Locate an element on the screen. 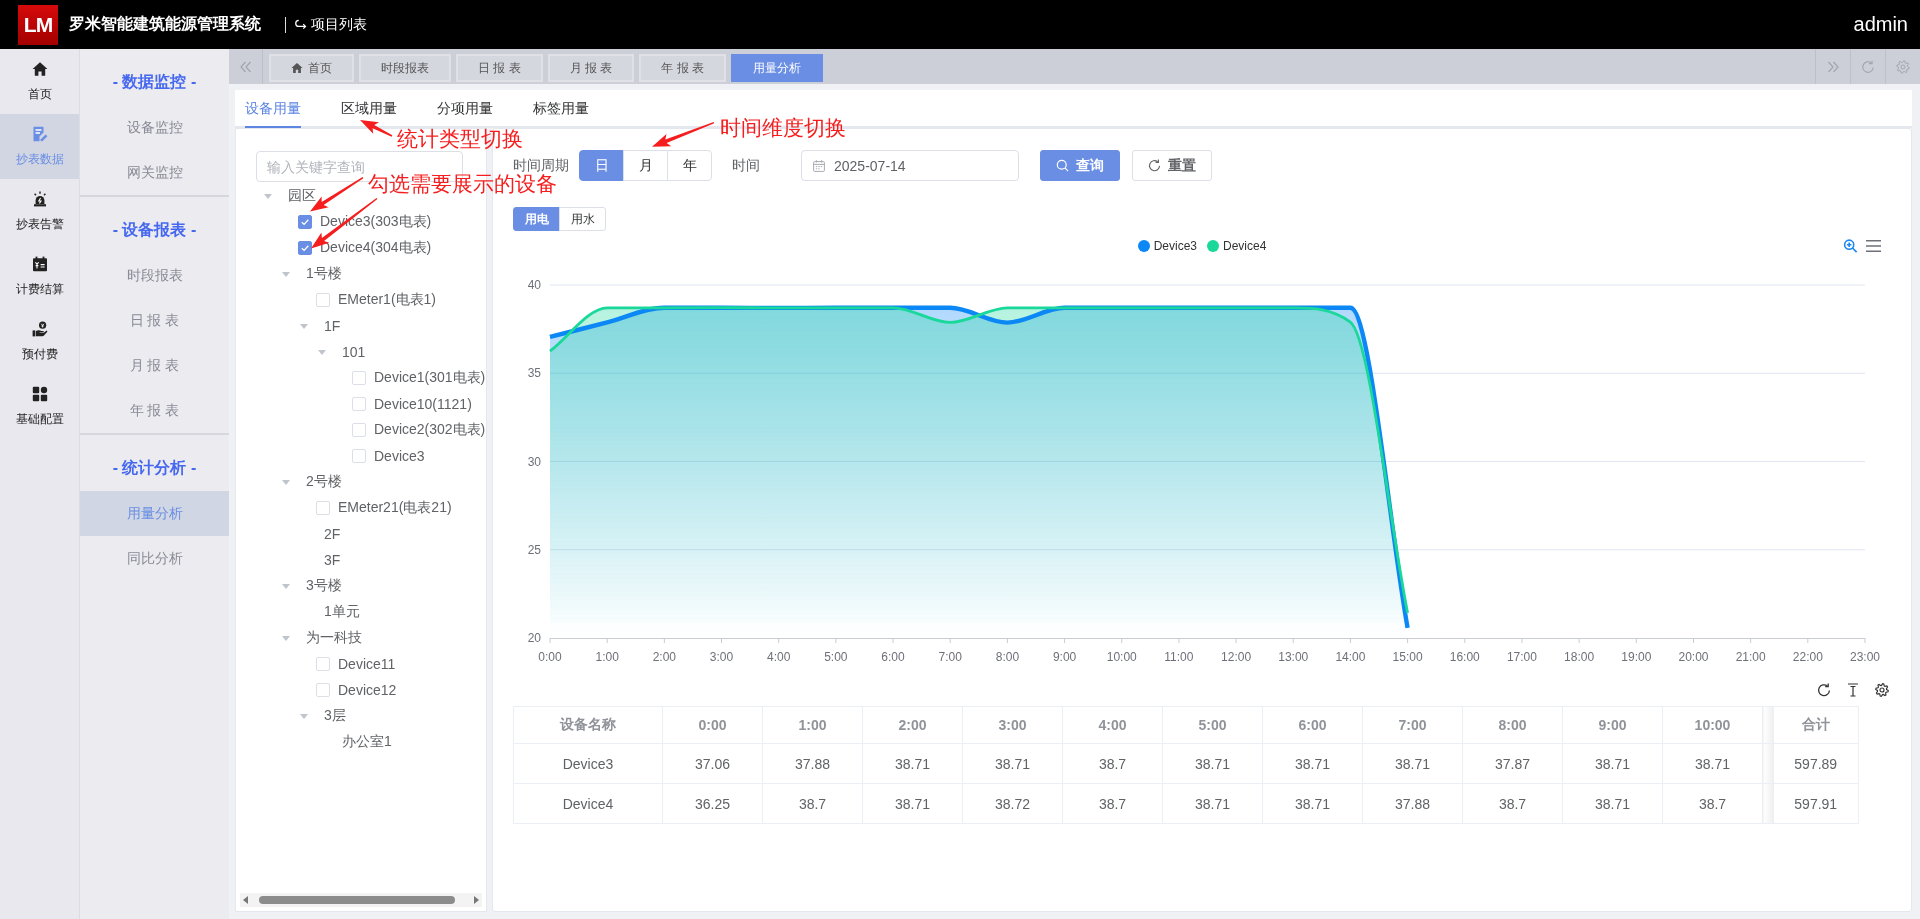 The image size is (1920, 919). table-cell: 37.88 is located at coordinates (1412, 803).